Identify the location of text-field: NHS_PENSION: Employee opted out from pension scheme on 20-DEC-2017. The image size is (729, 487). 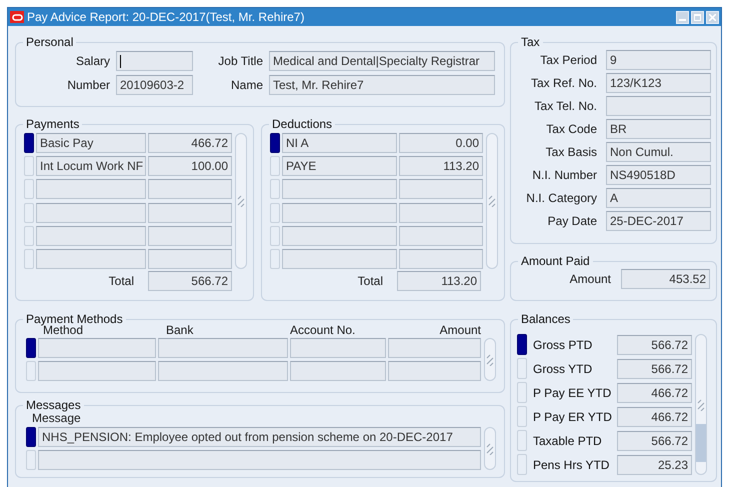
(259, 437).